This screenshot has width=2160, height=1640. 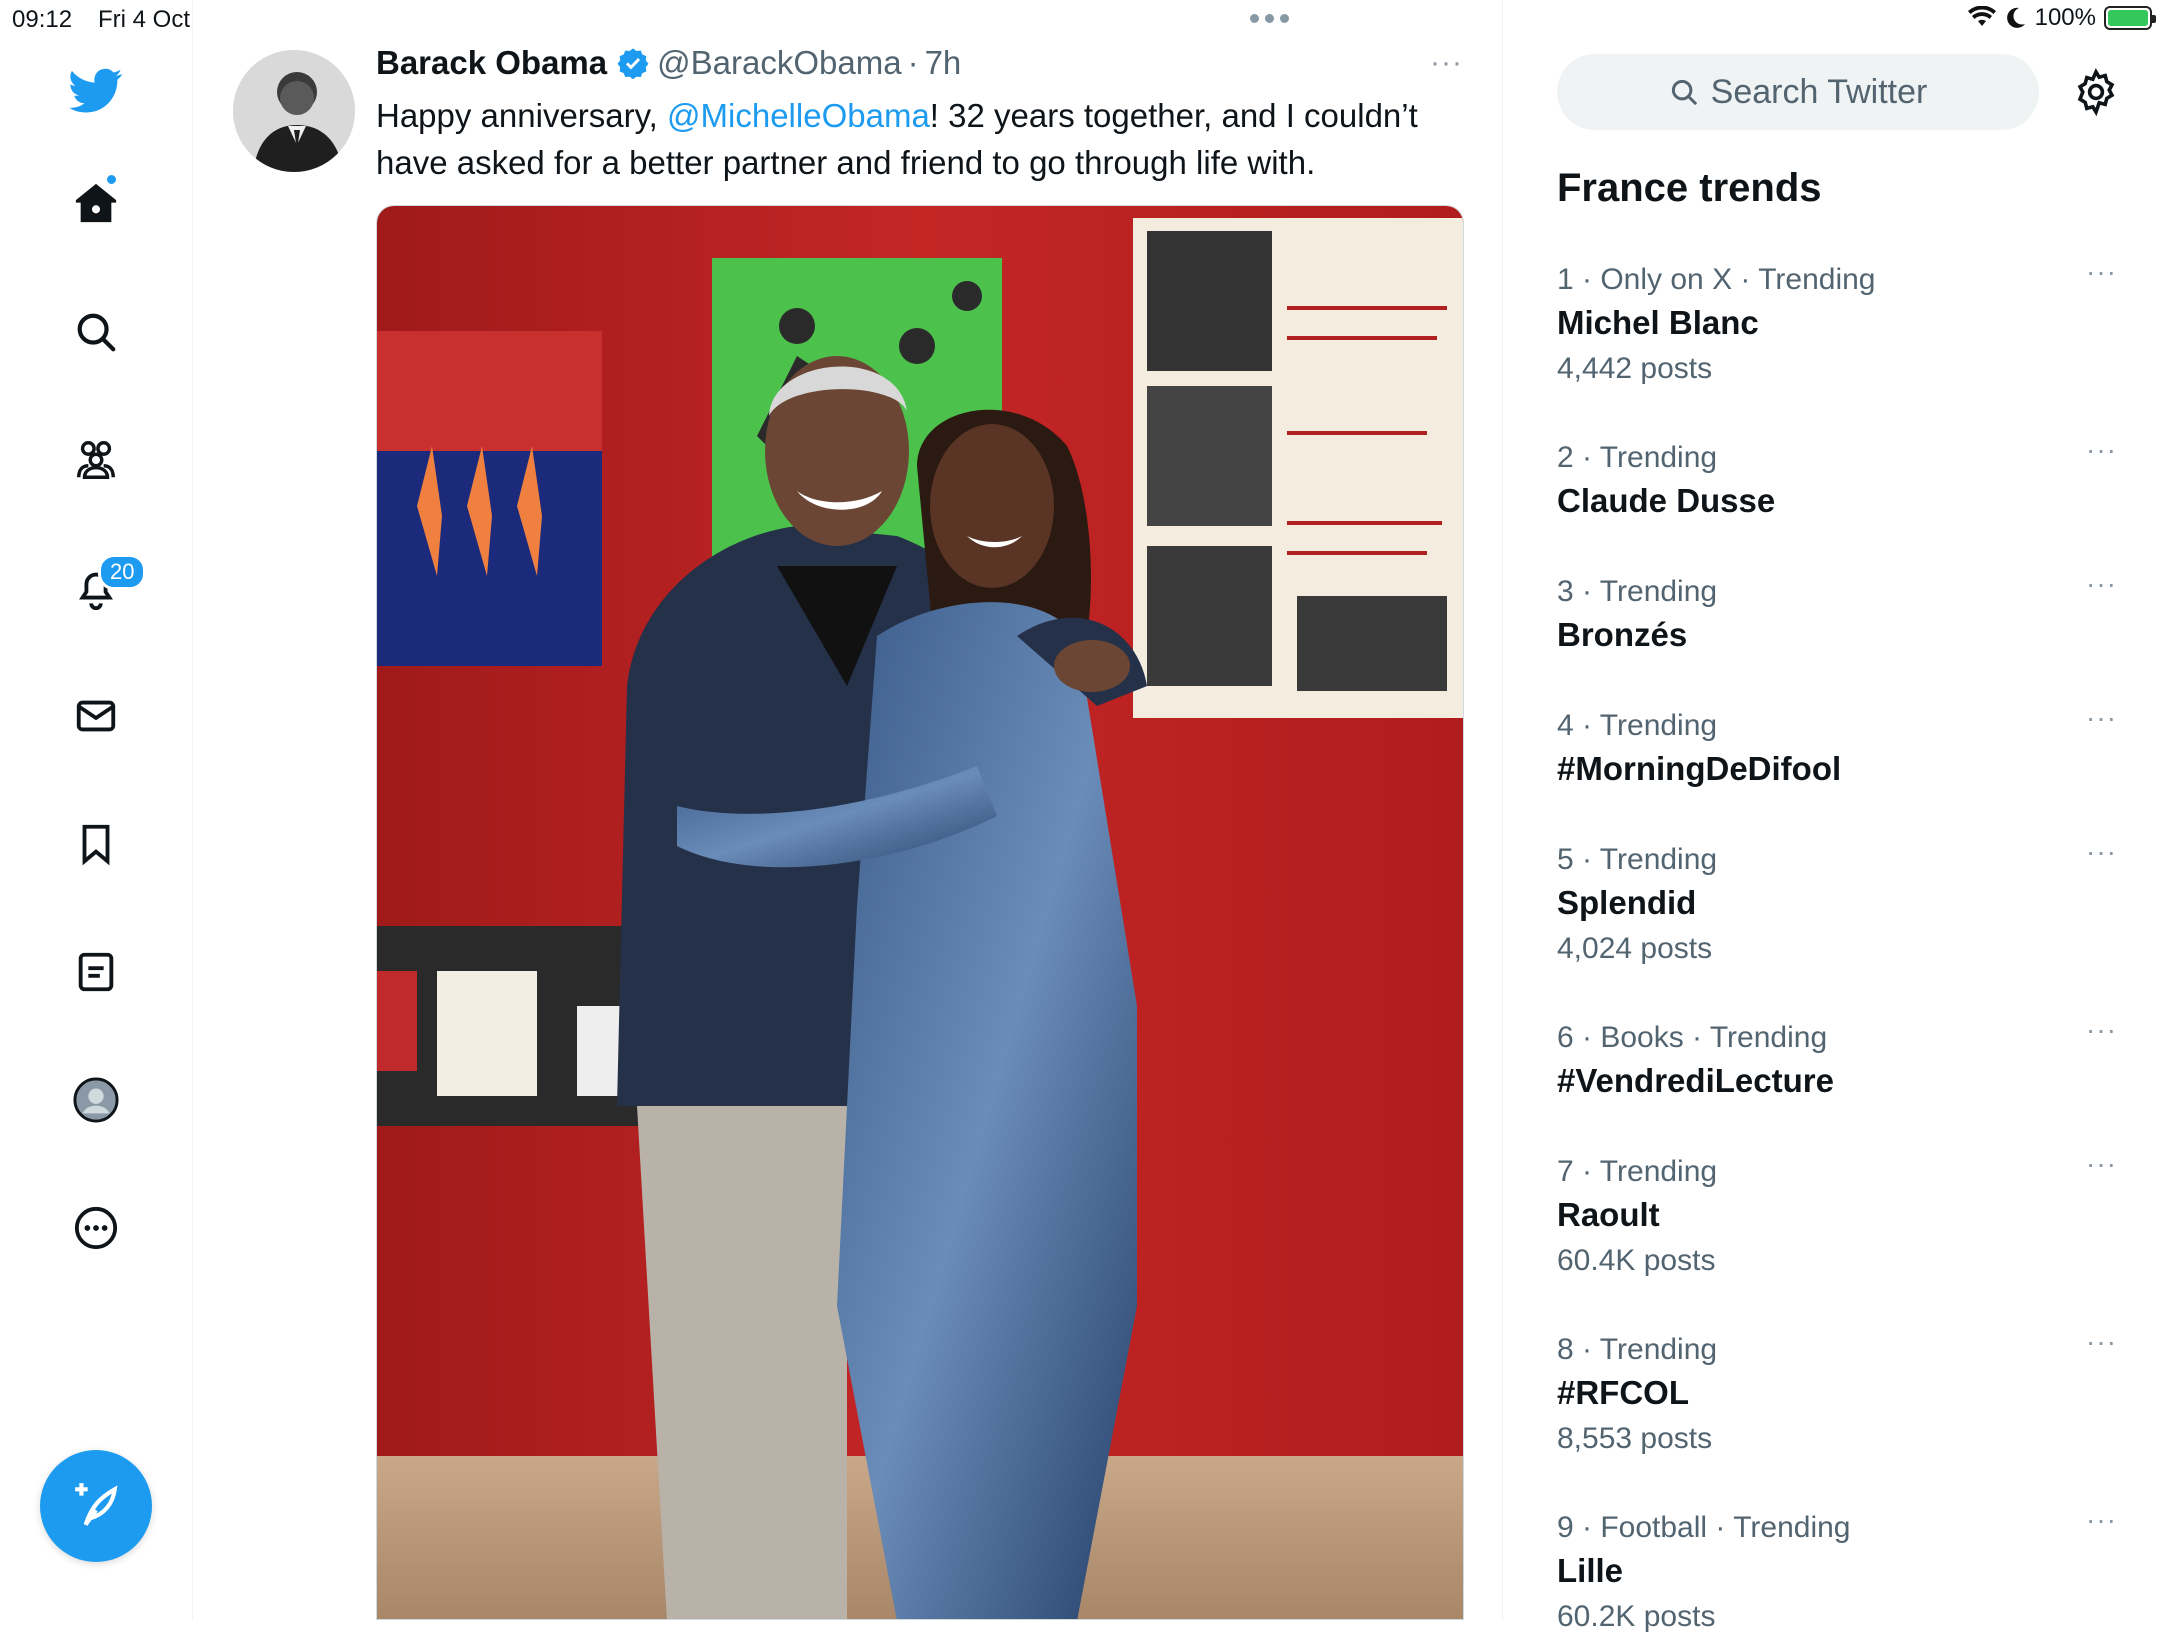 I want to click on trend-posts: 4,442 posts, so click(x=1635, y=368).